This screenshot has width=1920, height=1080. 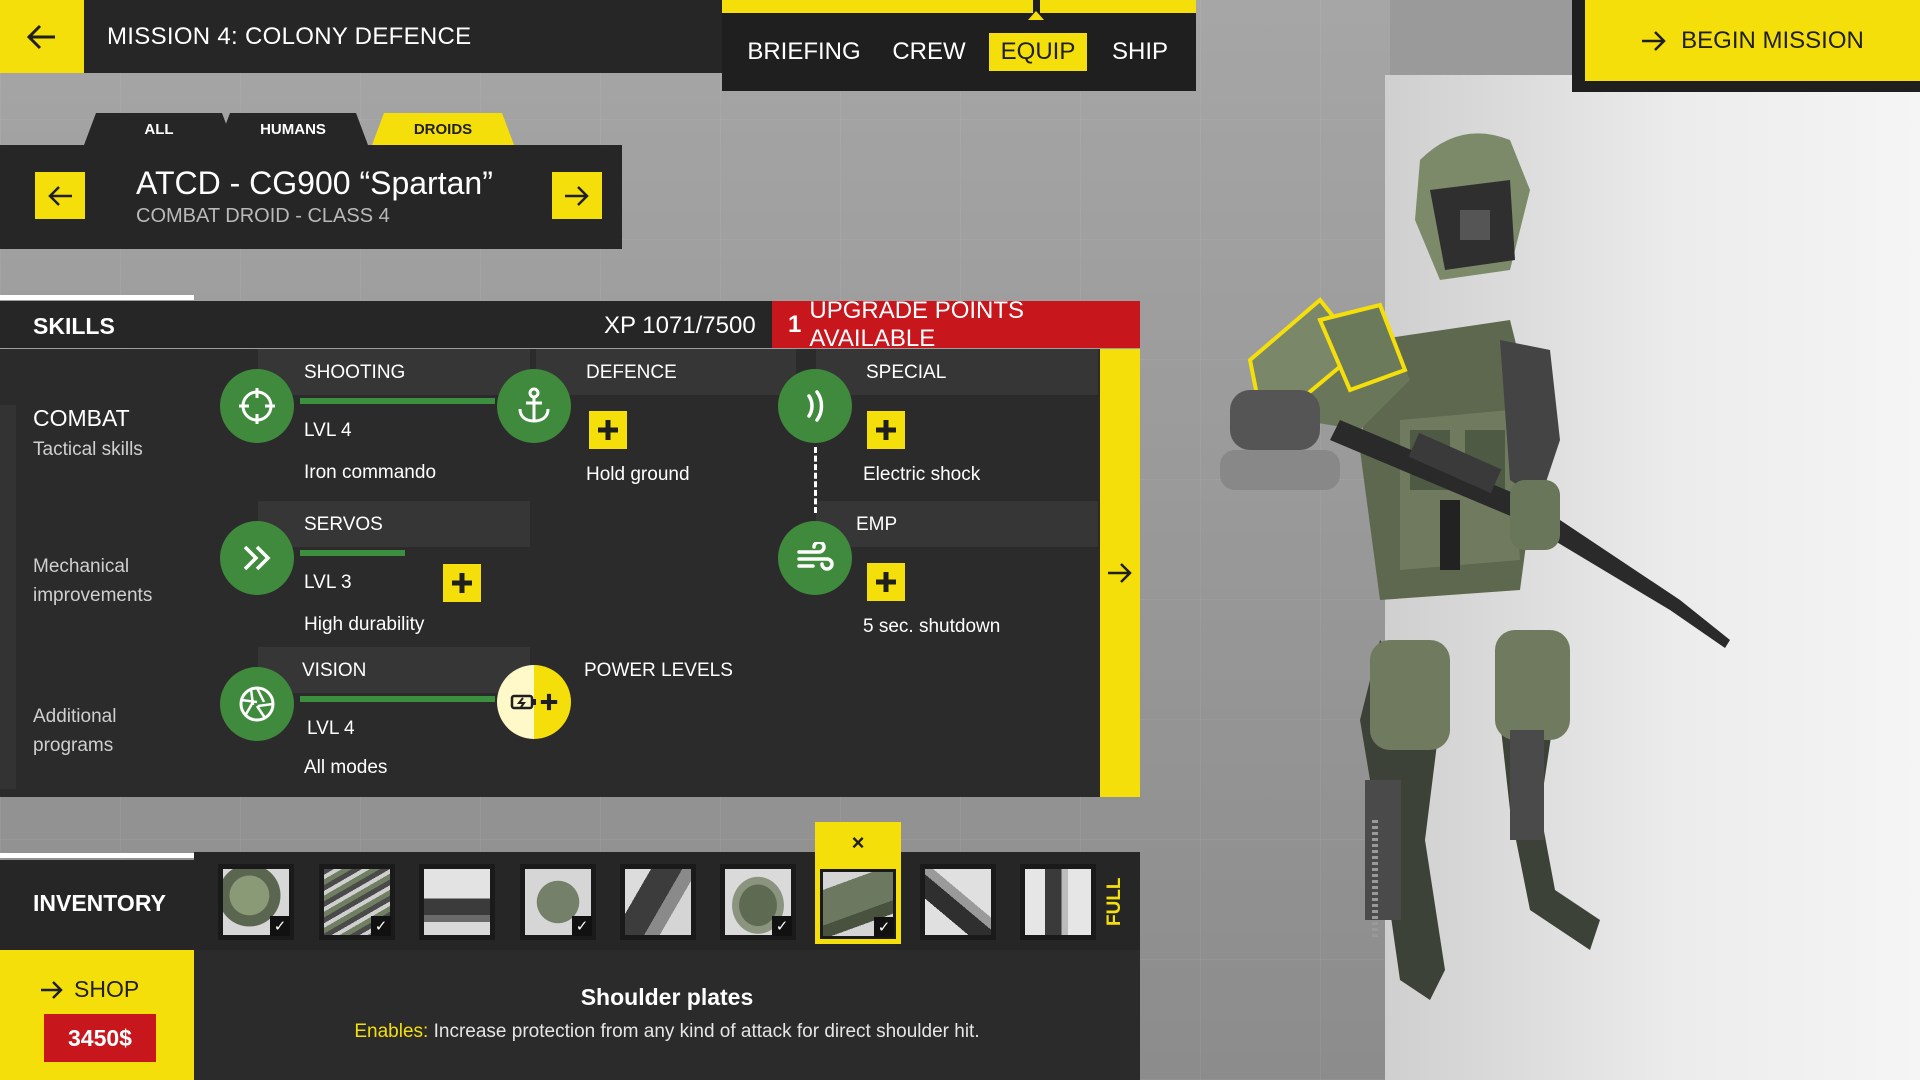 I want to click on main-tabs: BRIEFING CREW EQUIP SHIP, so click(x=959, y=45).